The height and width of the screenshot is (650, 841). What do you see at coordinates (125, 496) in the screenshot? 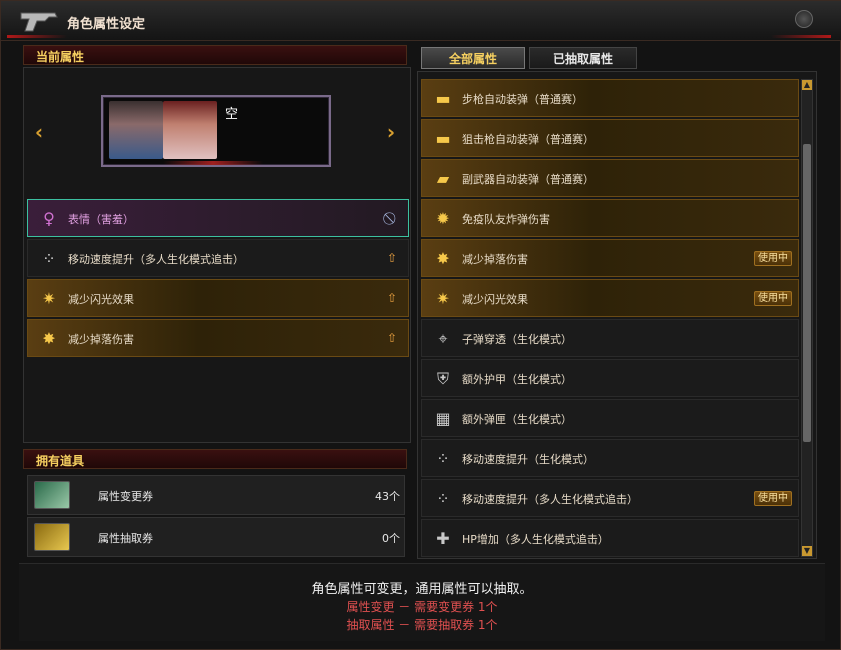
I see `item-name: 属性变更券` at bounding box center [125, 496].